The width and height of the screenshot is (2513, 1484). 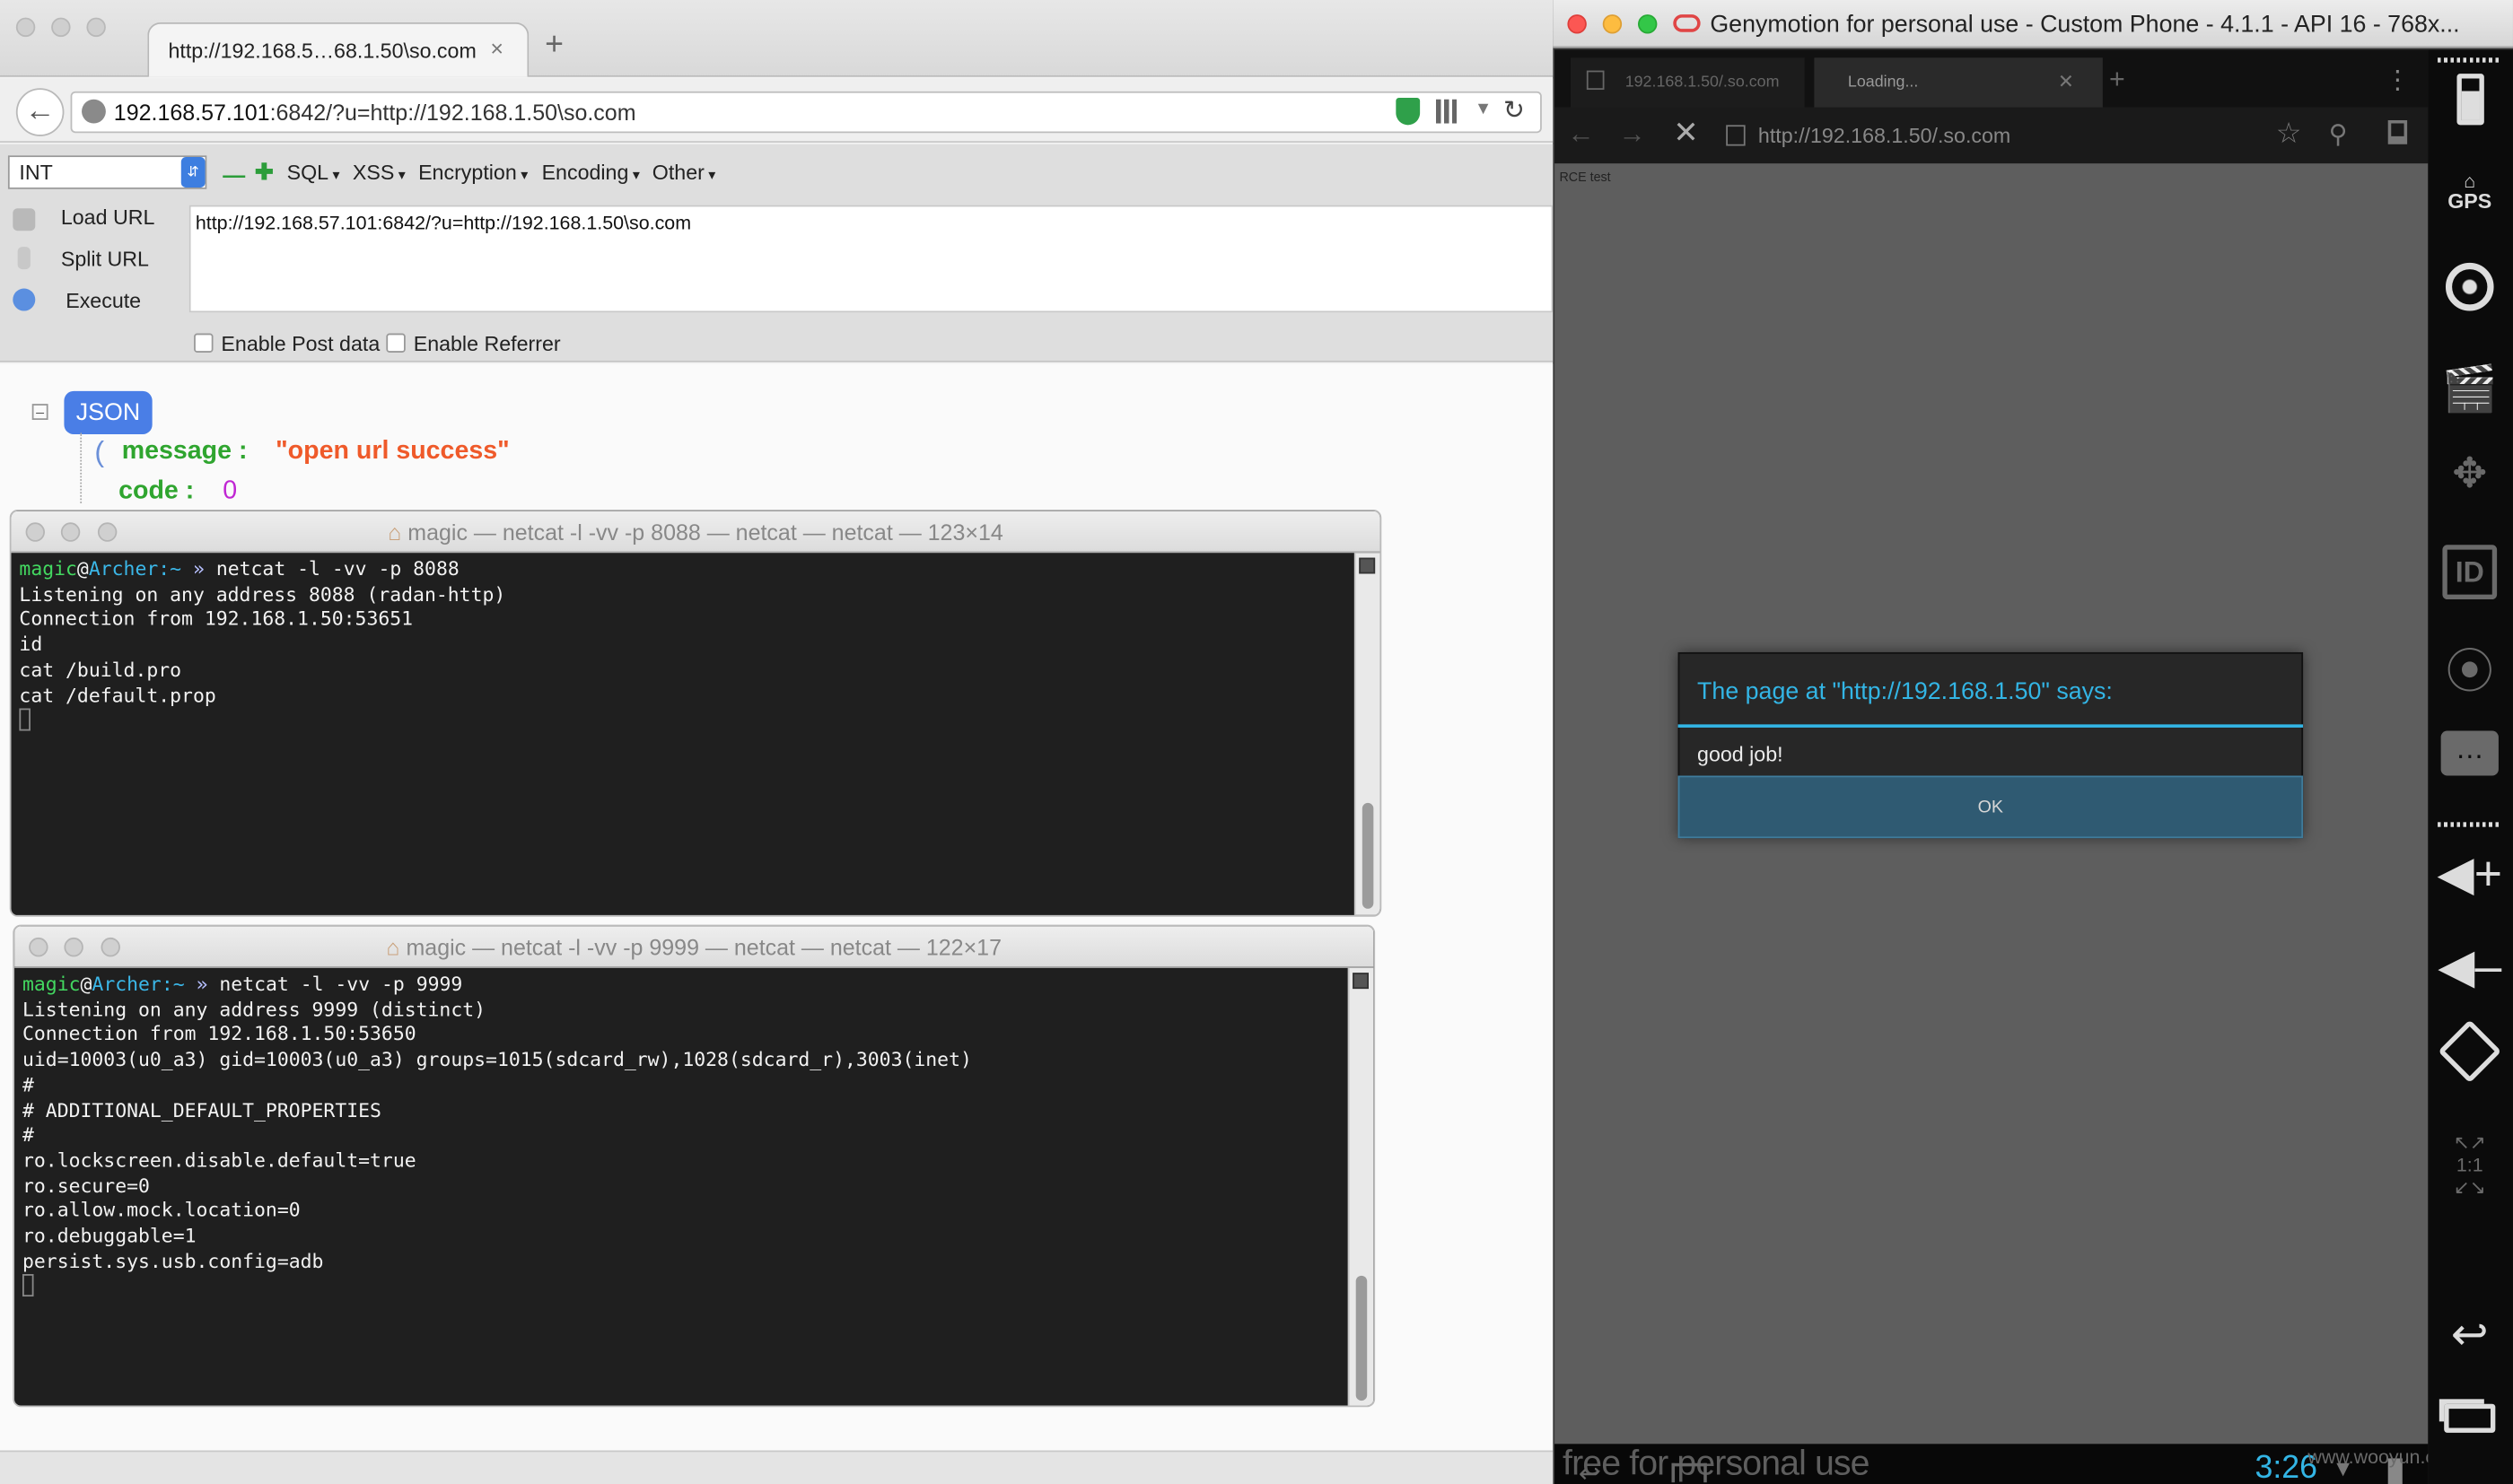 What do you see at coordinates (1585, 177) in the screenshot?
I see `page-label: RCE test` at bounding box center [1585, 177].